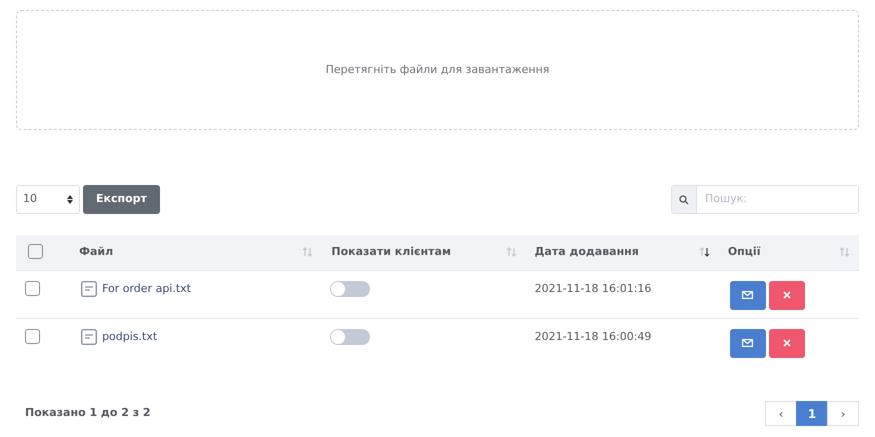 Image resolution: width=875 pixels, height=437 pixels. I want to click on sort-icon, so click(704, 252).